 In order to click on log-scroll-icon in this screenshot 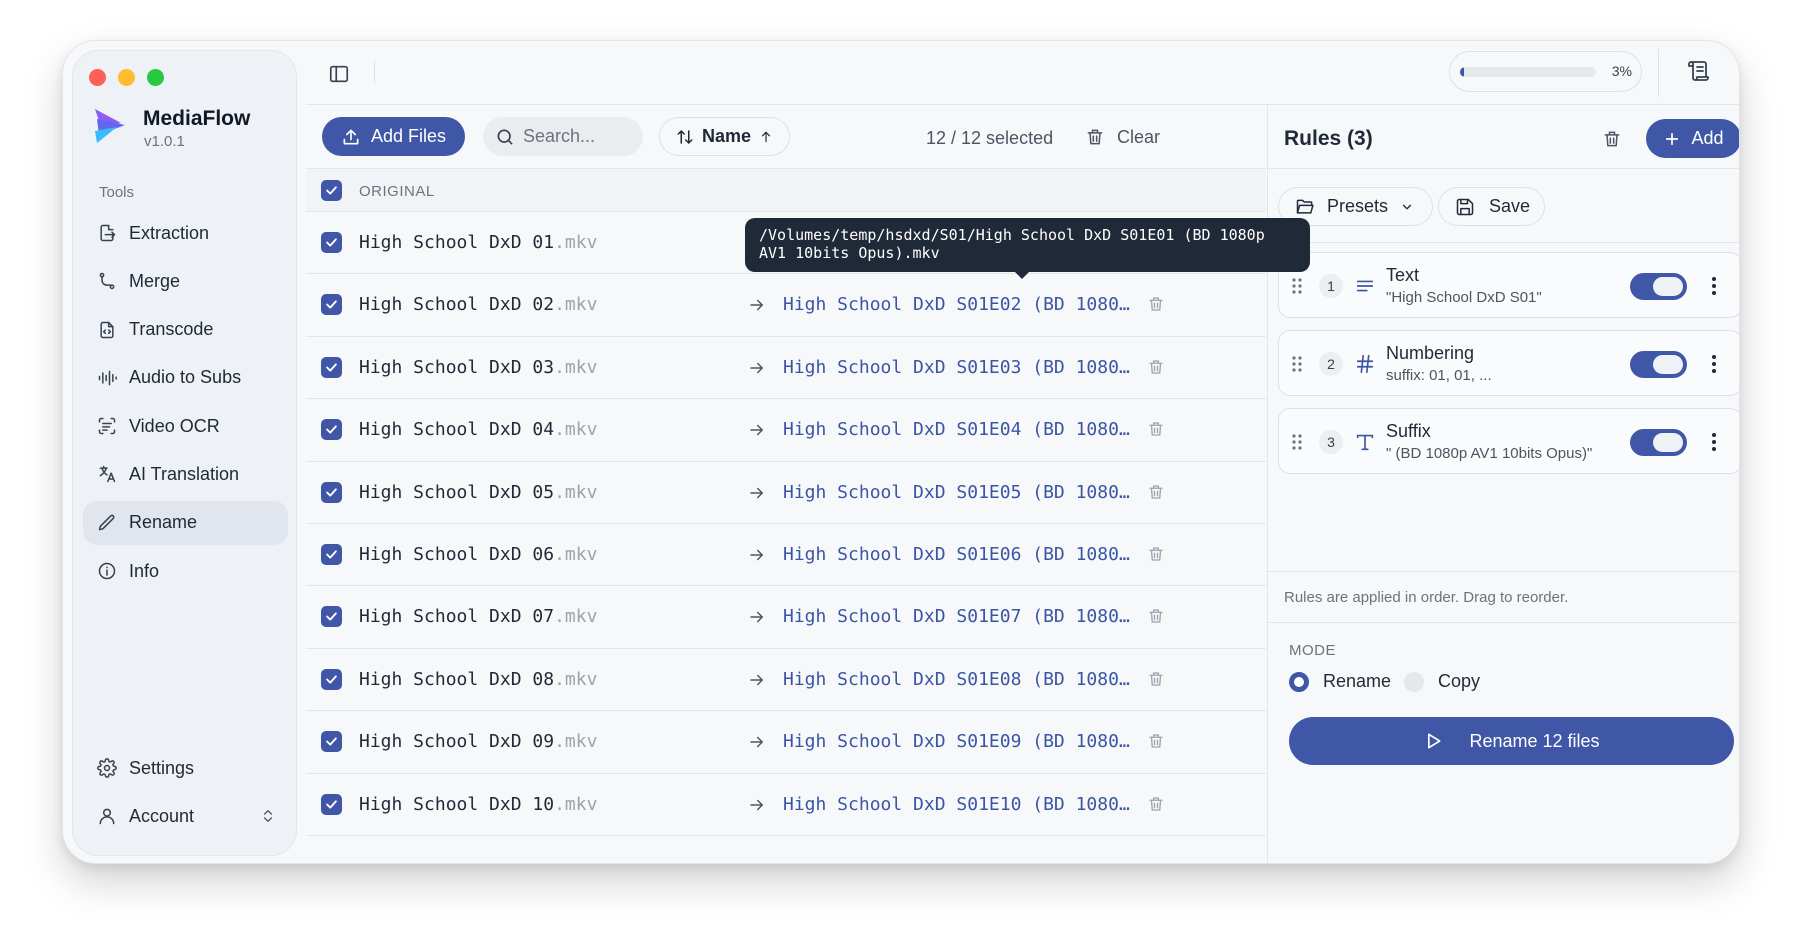, I will do `click(1699, 71)`.